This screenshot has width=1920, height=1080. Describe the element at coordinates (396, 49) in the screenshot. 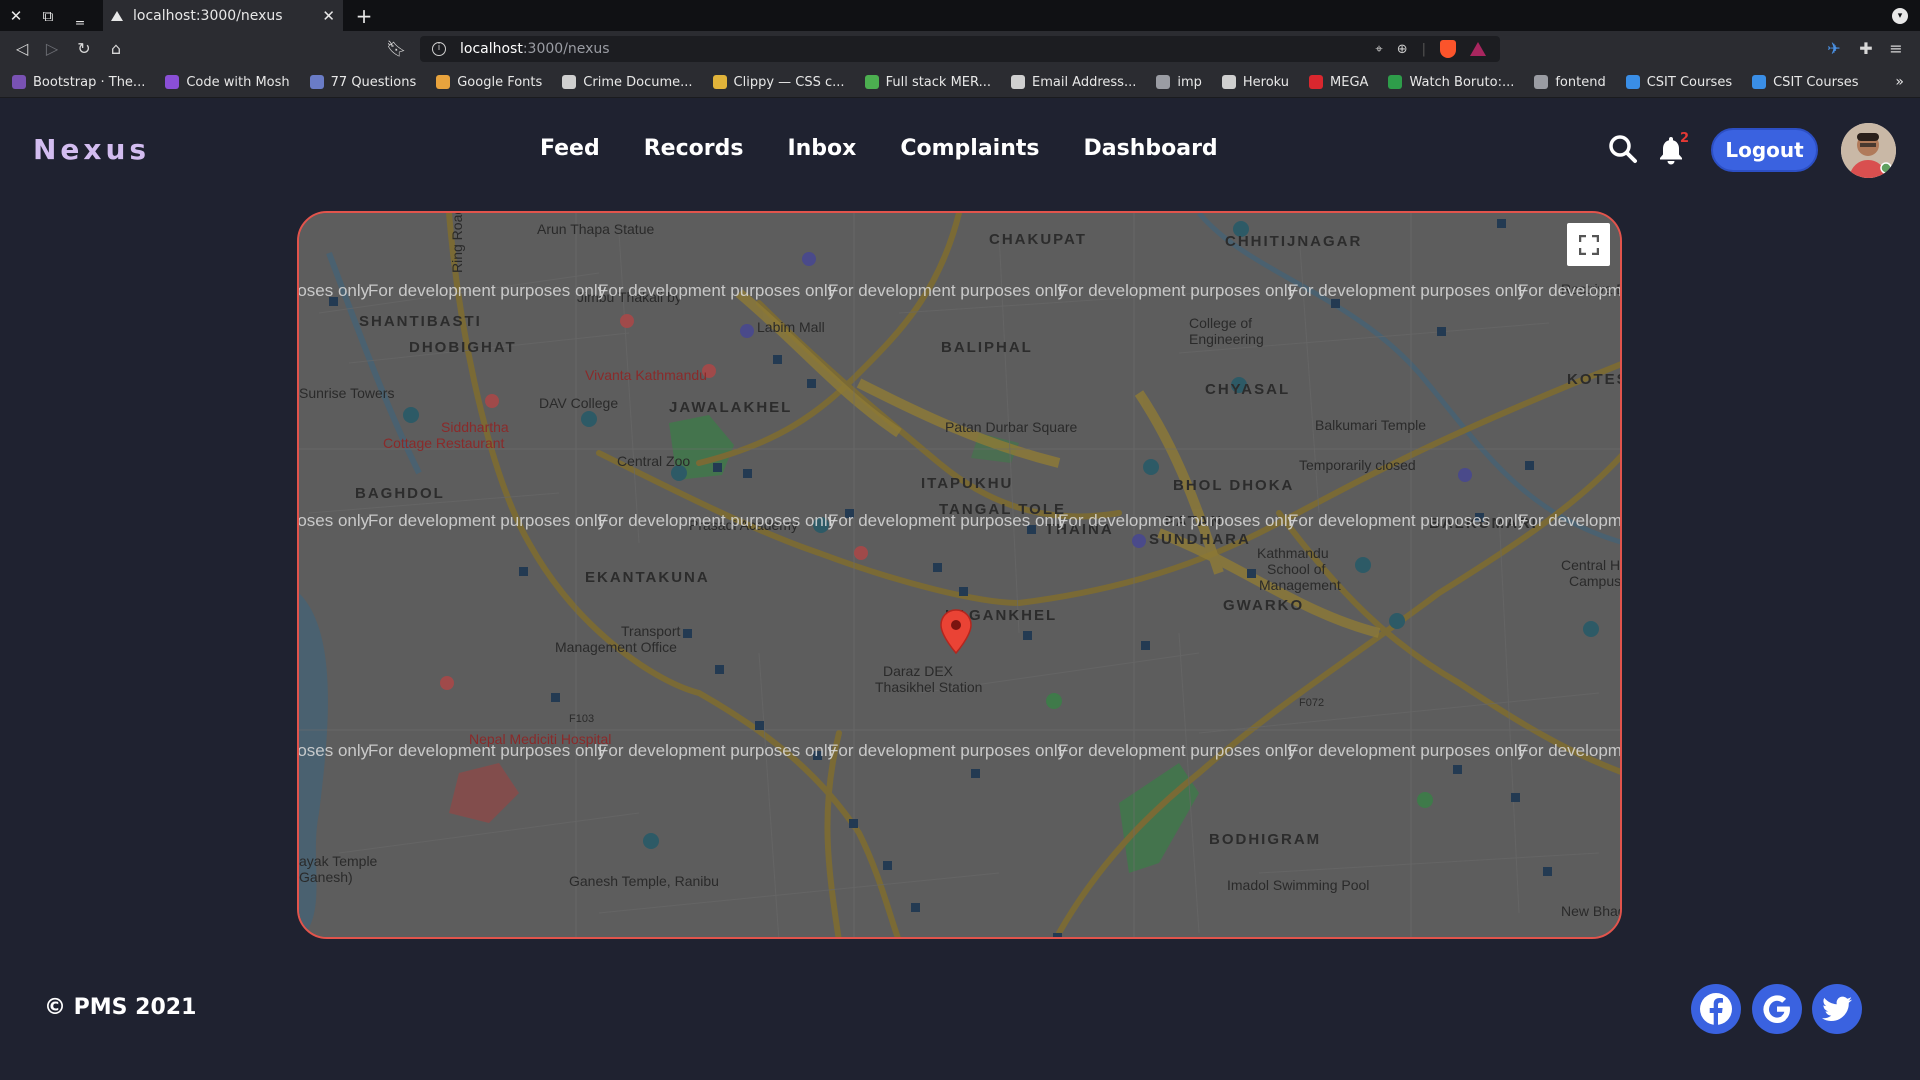

I see `bookmark-icon: 🔖︎` at that location.